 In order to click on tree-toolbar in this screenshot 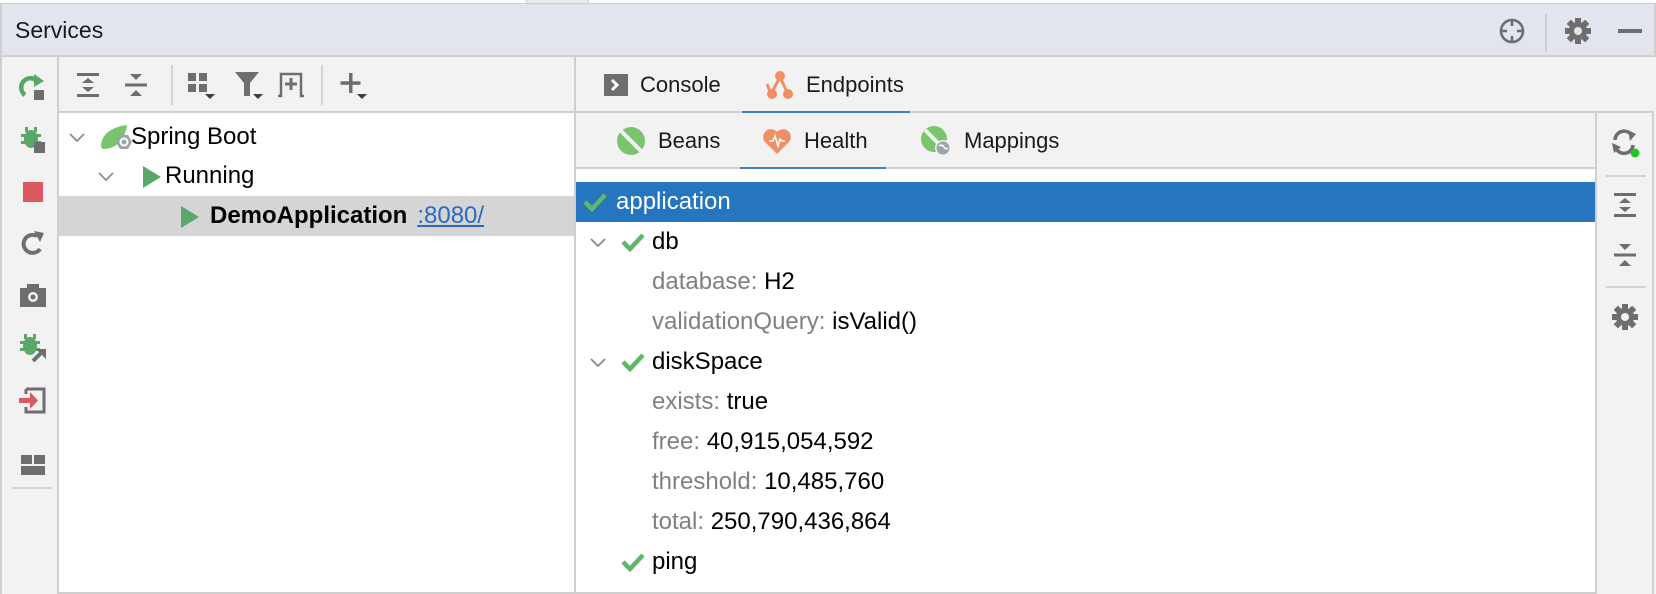, I will do `click(316, 85)`.